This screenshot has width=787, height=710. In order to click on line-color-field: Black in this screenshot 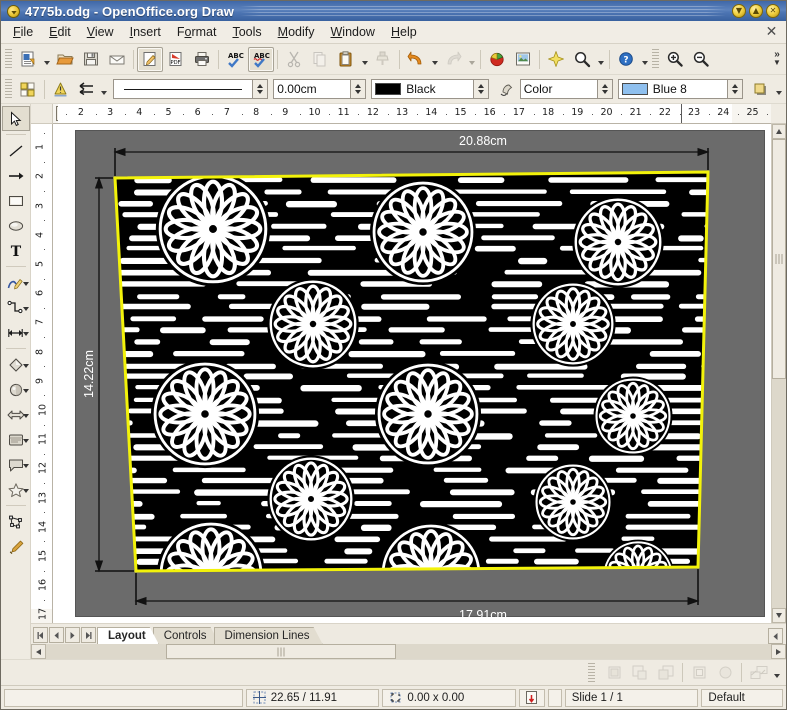, I will do `click(423, 89)`.